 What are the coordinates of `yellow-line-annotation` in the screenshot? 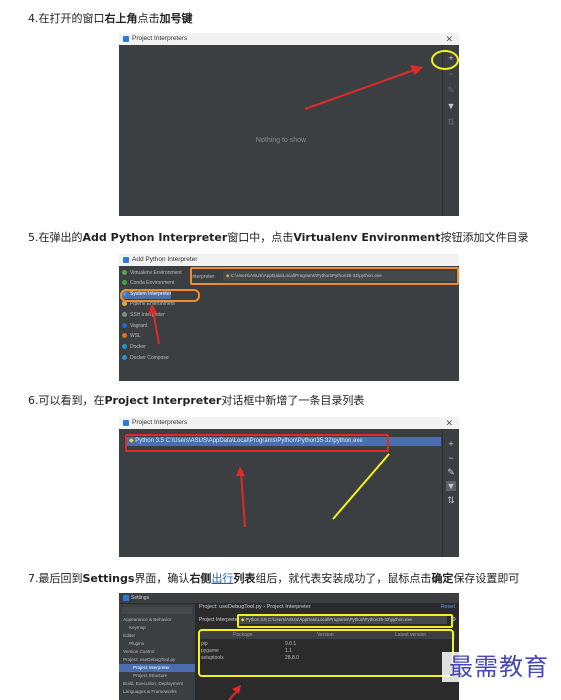 It's located at (361, 486).